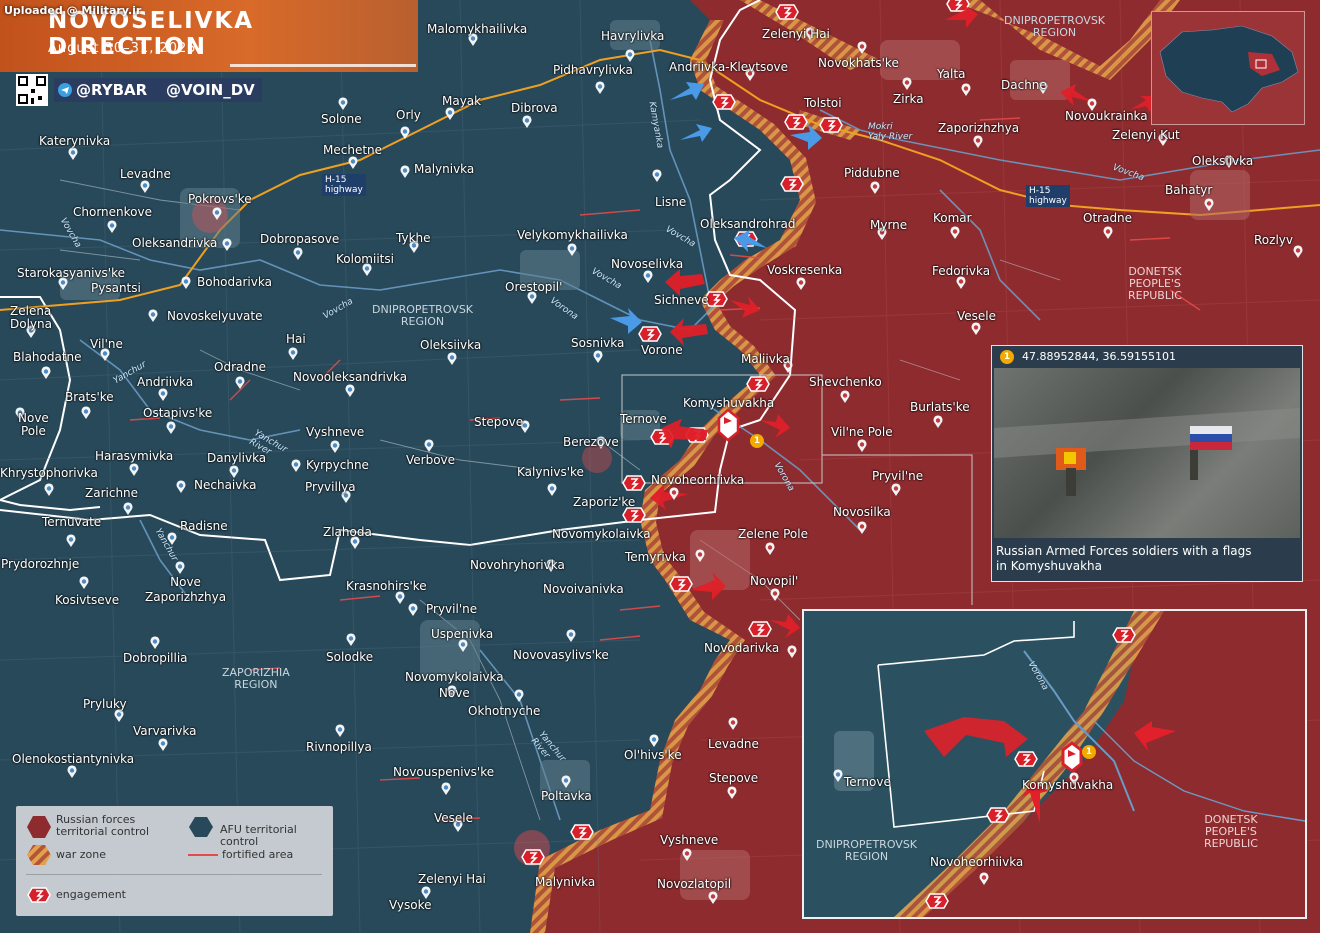 Image resolution: width=1320 pixels, height=933 pixels. What do you see at coordinates (71, 273) in the screenshot?
I see `place-label: Starokasyanivs'ke` at bounding box center [71, 273].